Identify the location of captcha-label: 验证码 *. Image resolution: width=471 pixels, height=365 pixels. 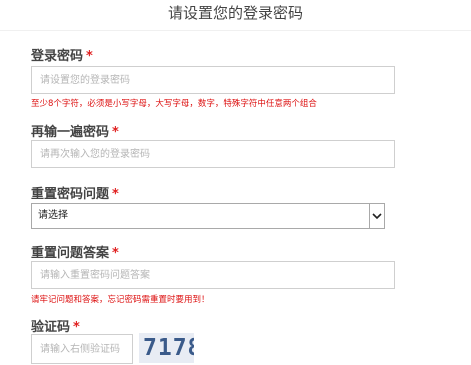
(55, 325).